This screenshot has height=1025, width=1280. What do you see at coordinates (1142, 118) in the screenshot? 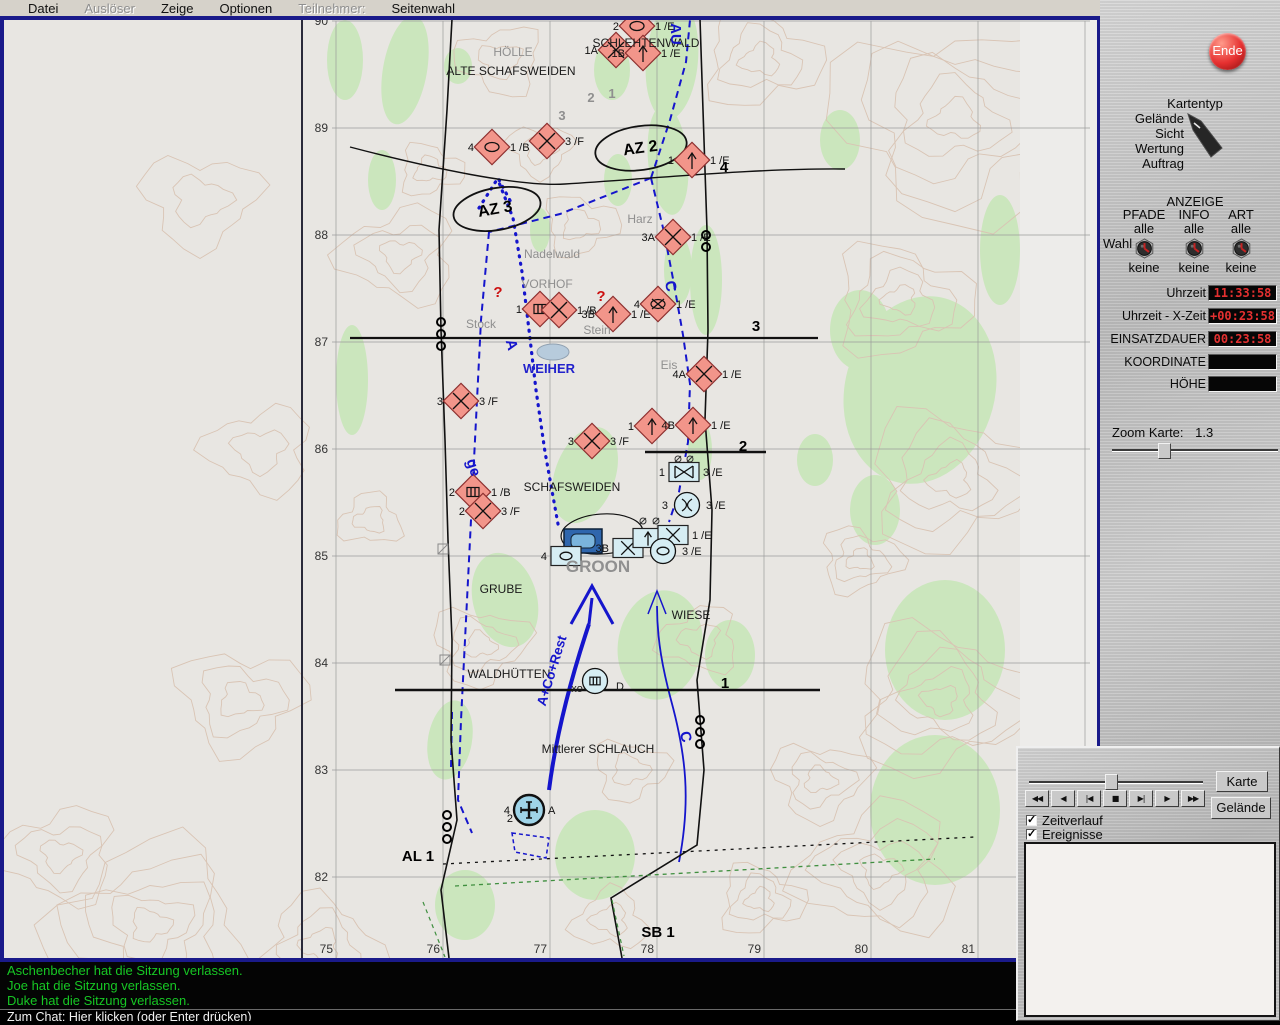
I see `kartentyp-option-gelnde: Gelände` at bounding box center [1142, 118].